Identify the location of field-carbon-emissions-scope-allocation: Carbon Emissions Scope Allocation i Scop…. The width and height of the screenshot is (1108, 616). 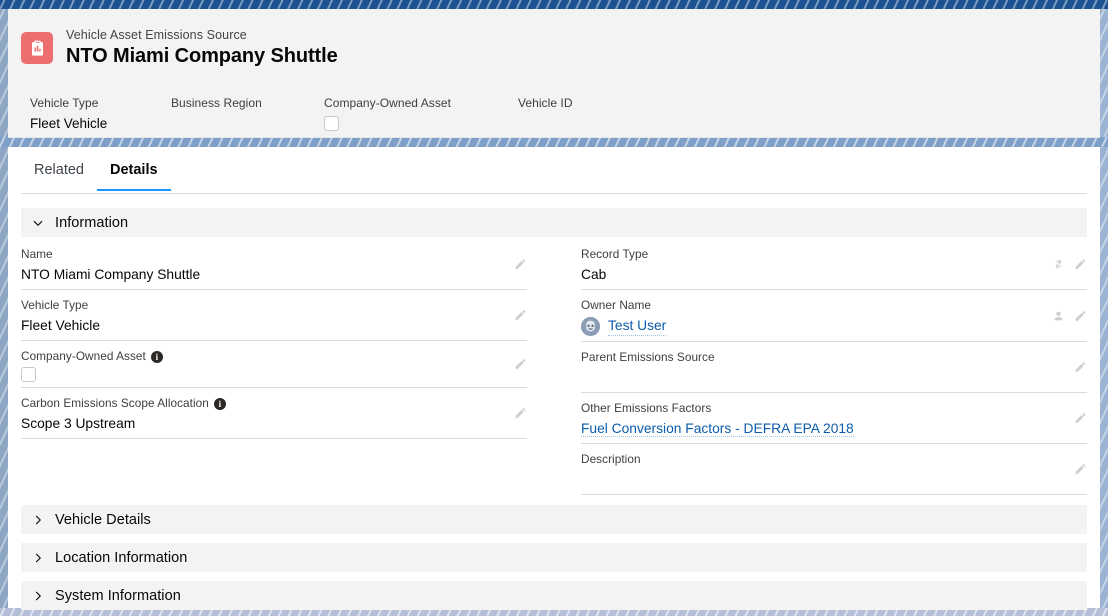
(274, 413).